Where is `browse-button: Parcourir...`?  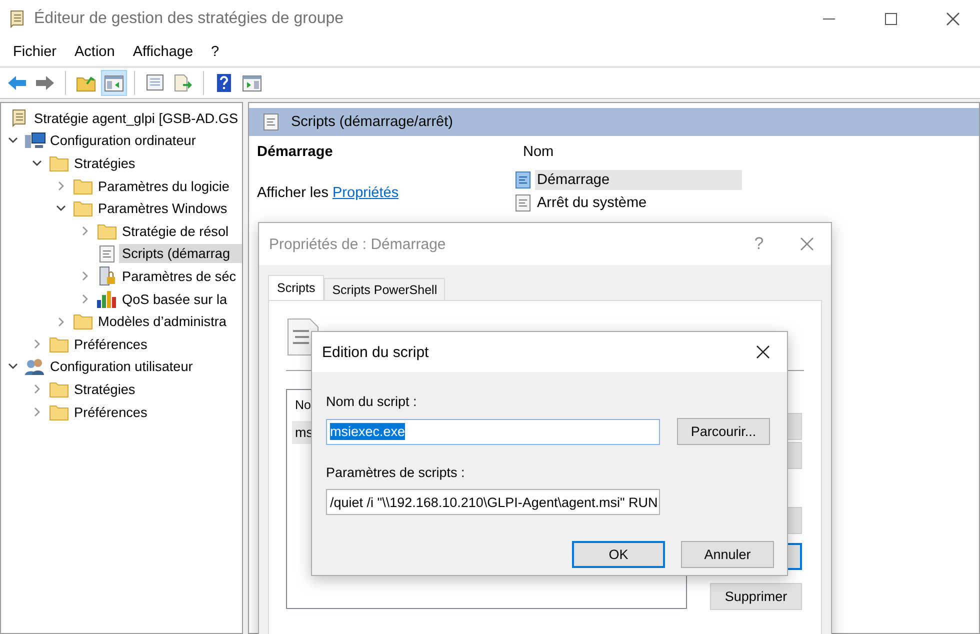
browse-button: Parcourir... is located at coordinates (723, 431).